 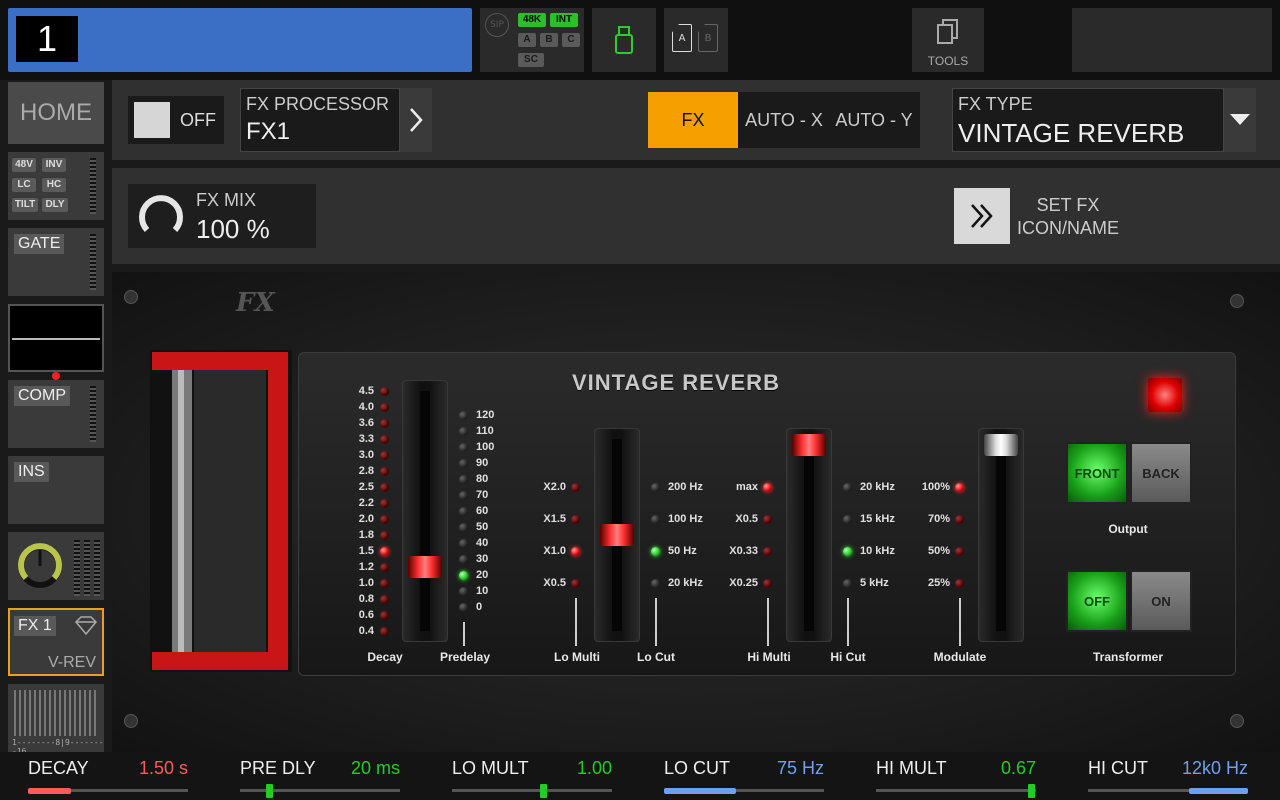 What do you see at coordinates (624, 40) in the screenshot?
I see `usb-status-button` at bounding box center [624, 40].